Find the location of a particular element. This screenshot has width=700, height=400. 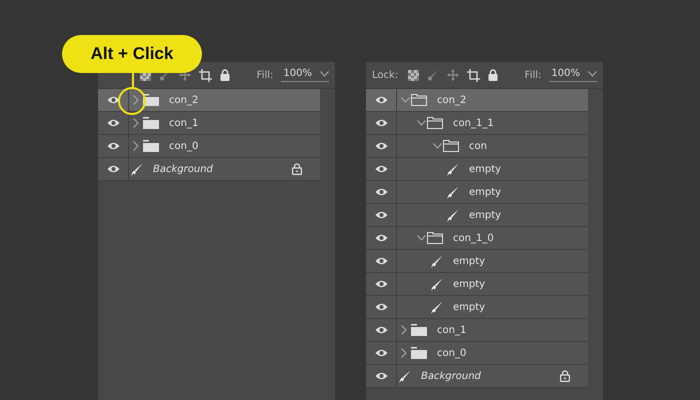

layer-name: con is located at coordinates (478, 146).